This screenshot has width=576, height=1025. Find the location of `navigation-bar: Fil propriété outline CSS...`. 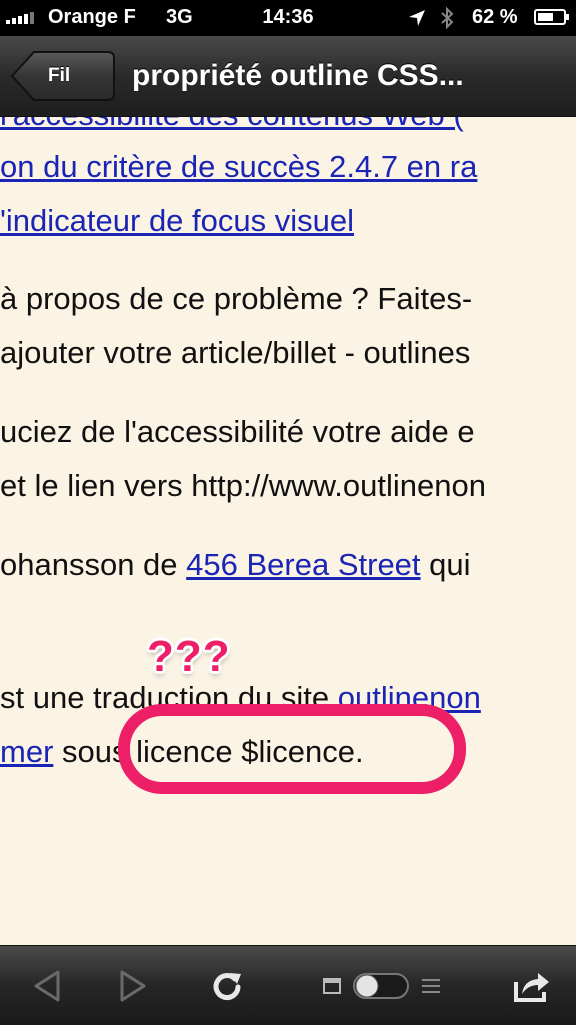

navigation-bar: Fil propriété outline CSS... is located at coordinates (288, 76).